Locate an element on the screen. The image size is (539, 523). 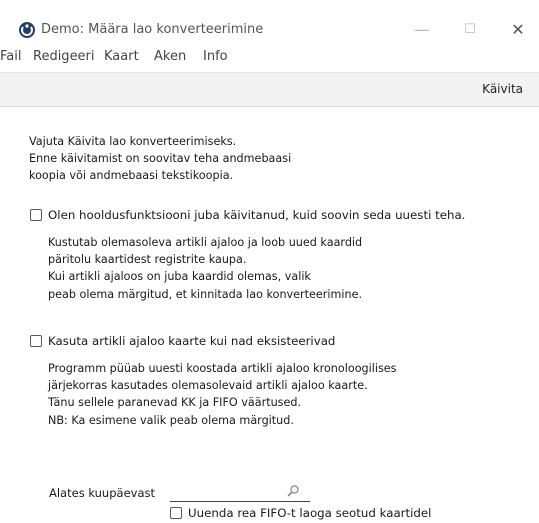
title-bar: Demo: Määra lao konverteerimine — ☐ ✕ is located at coordinates (269, 22).